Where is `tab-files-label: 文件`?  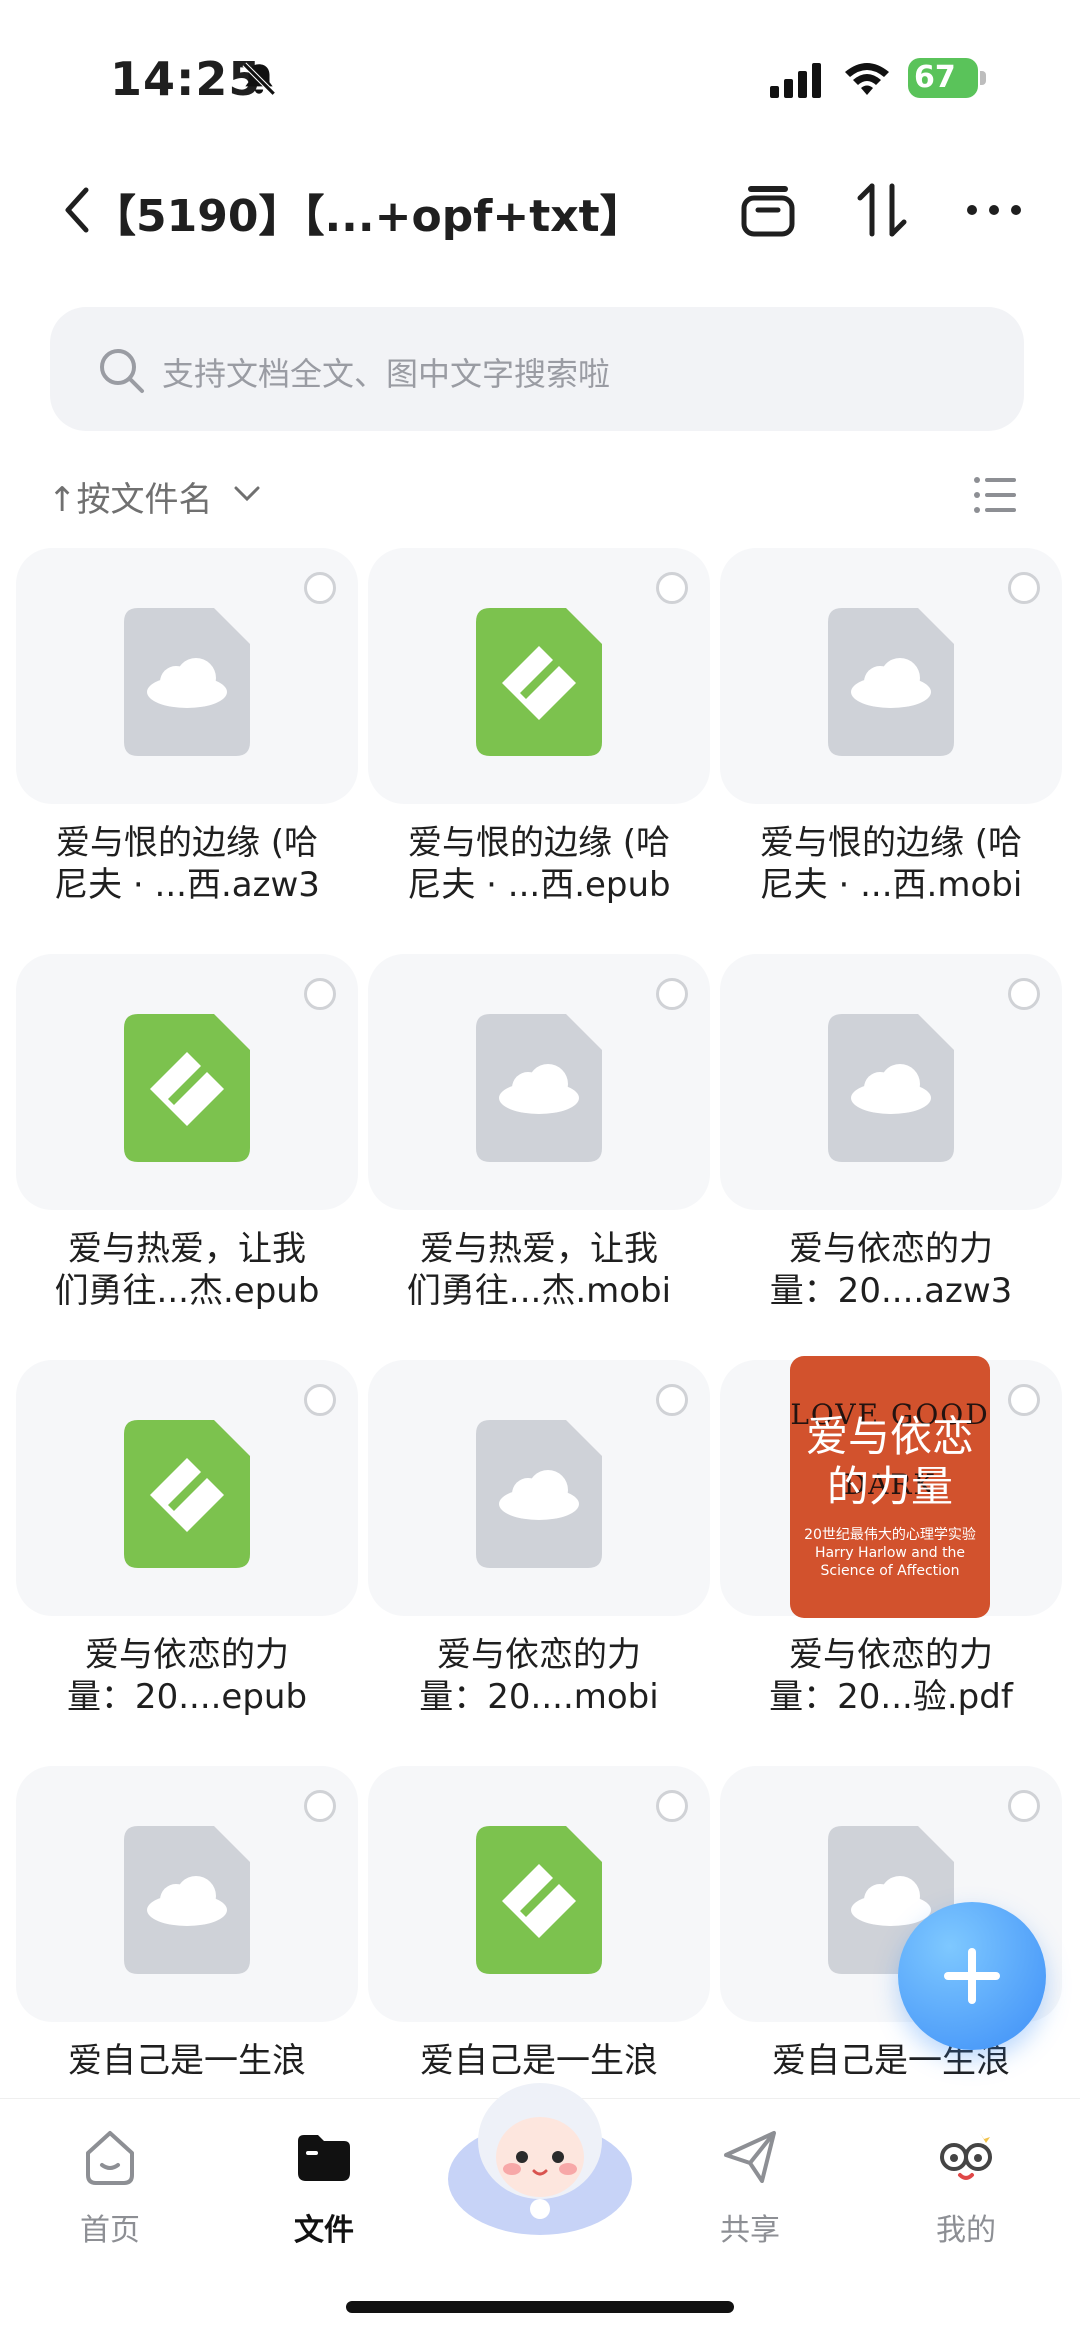
tab-files-label: 文件 is located at coordinates (324, 2230).